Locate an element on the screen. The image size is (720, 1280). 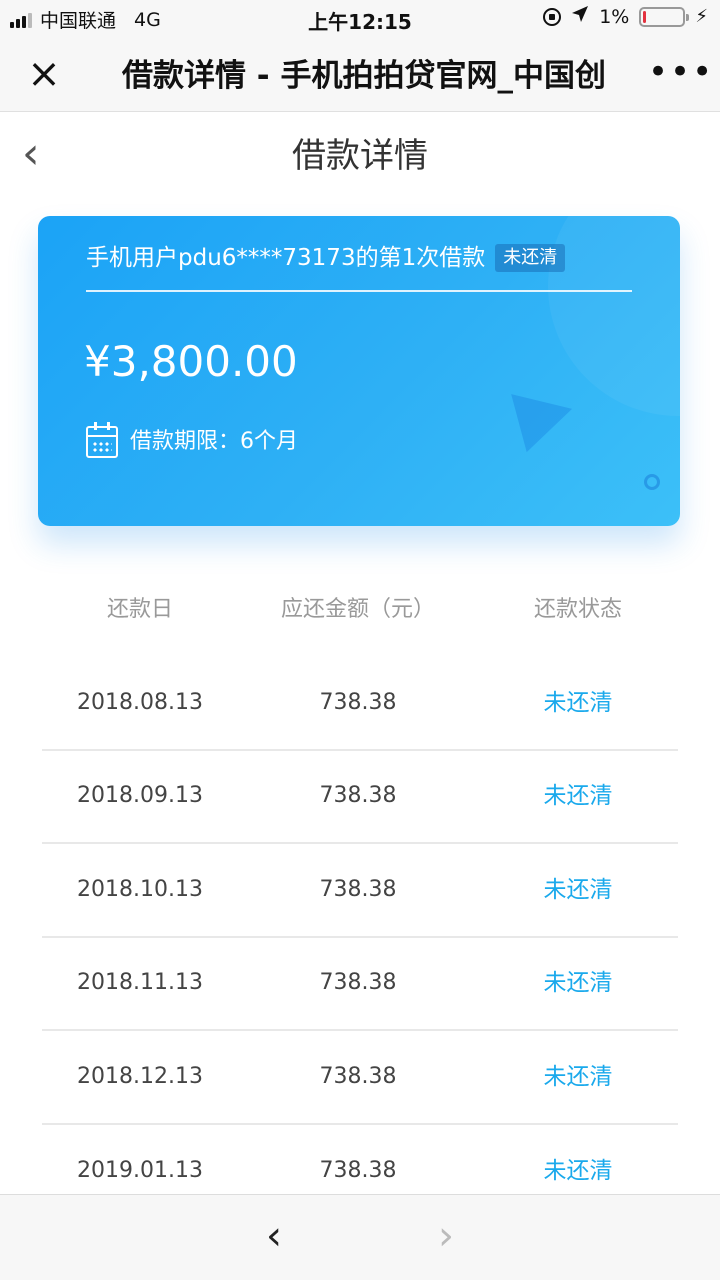
table-row: 2018.10.13 738.38 未还清 is located at coordinates (360, 891).